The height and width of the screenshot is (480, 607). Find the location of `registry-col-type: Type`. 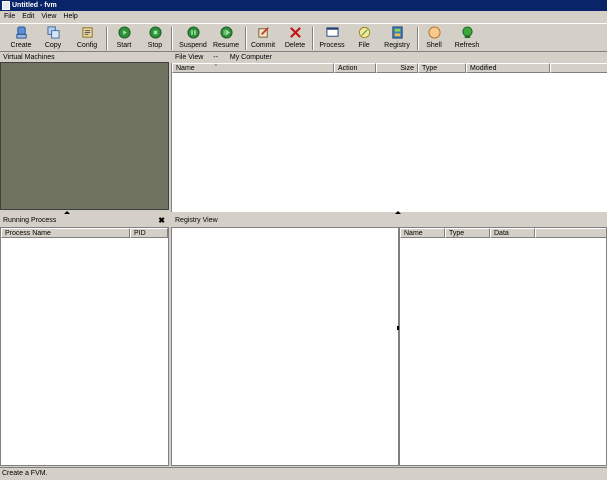

registry-col-type: Type is located at coordinates (467, 233).